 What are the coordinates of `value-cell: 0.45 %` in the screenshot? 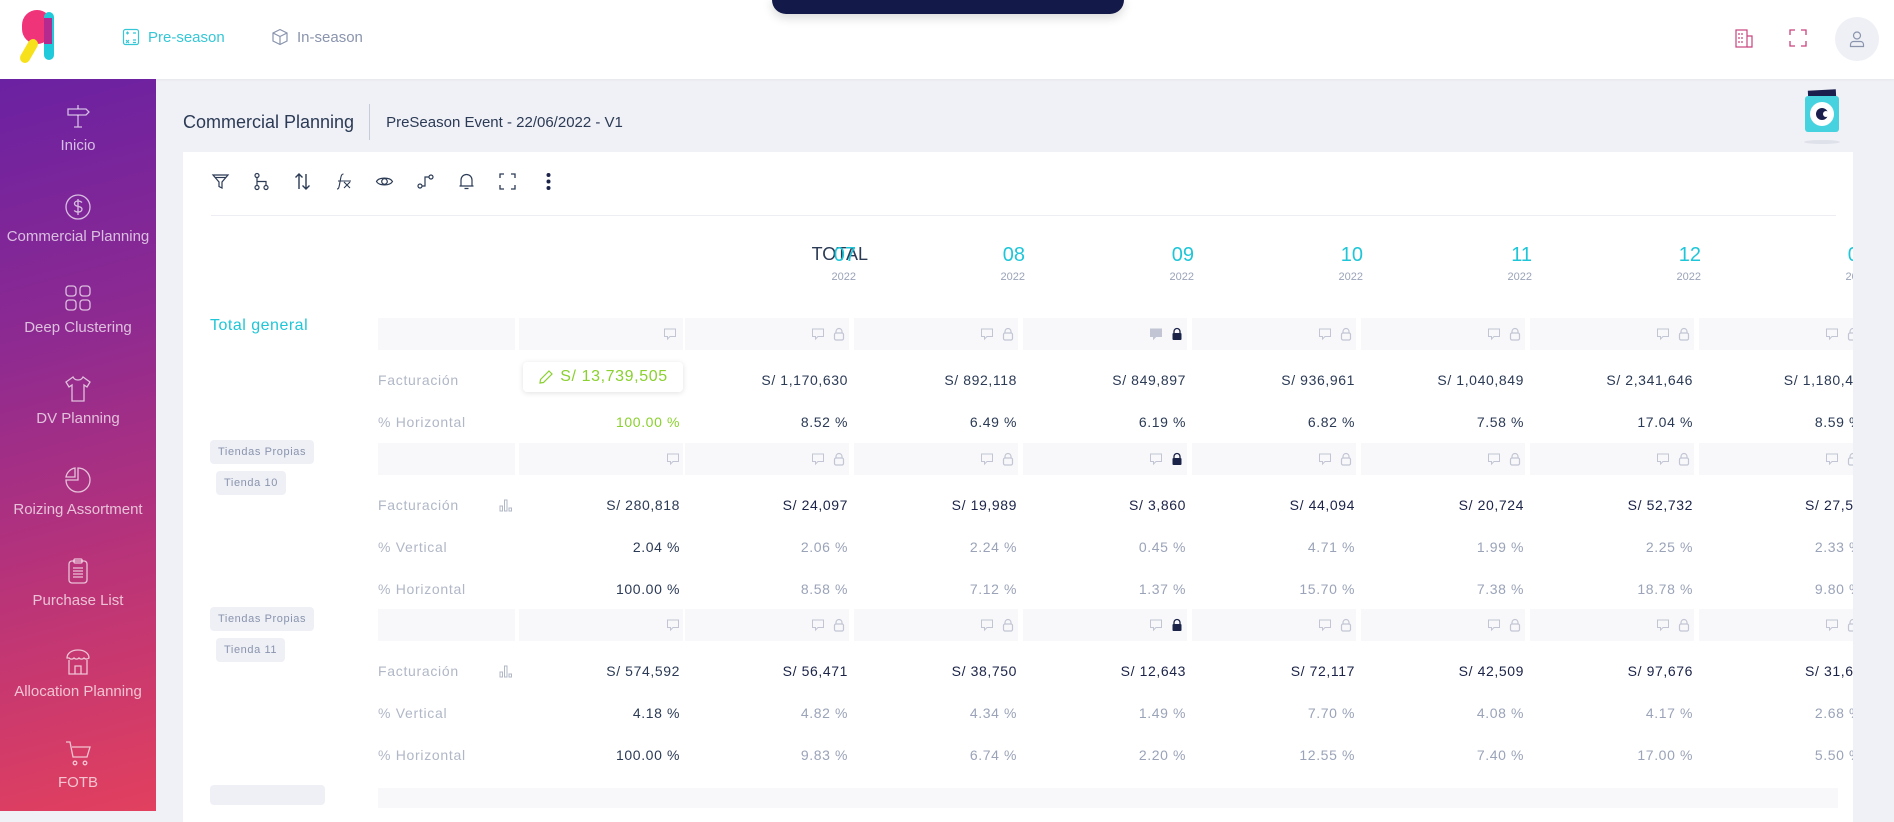 It's located at (1106, 547).